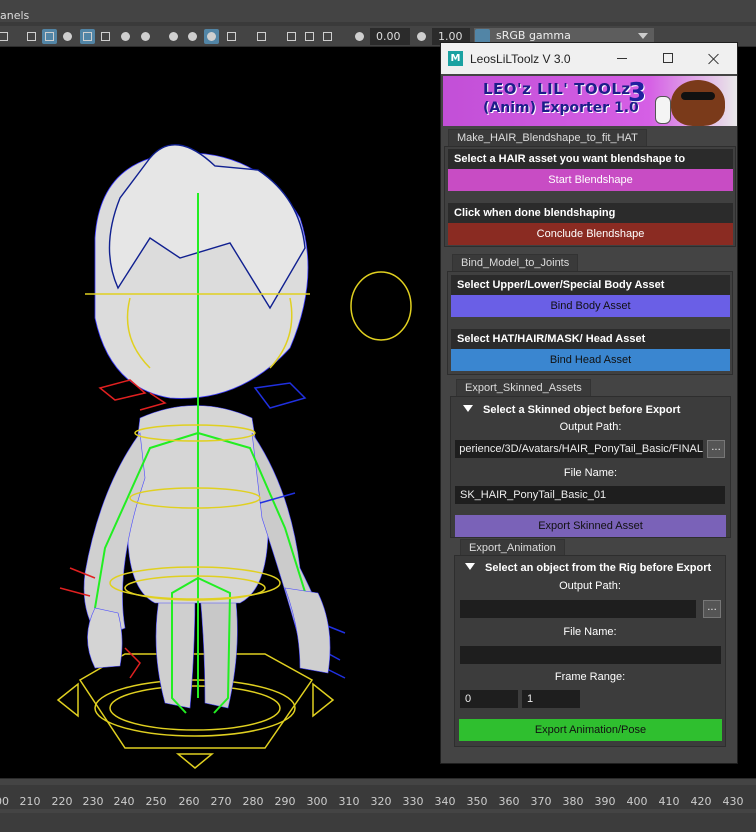 Image resolution: width=756 pixels, height=832 pixels. I want to click on export-animation-button: Export Animation/Pose, so click(590, 730).